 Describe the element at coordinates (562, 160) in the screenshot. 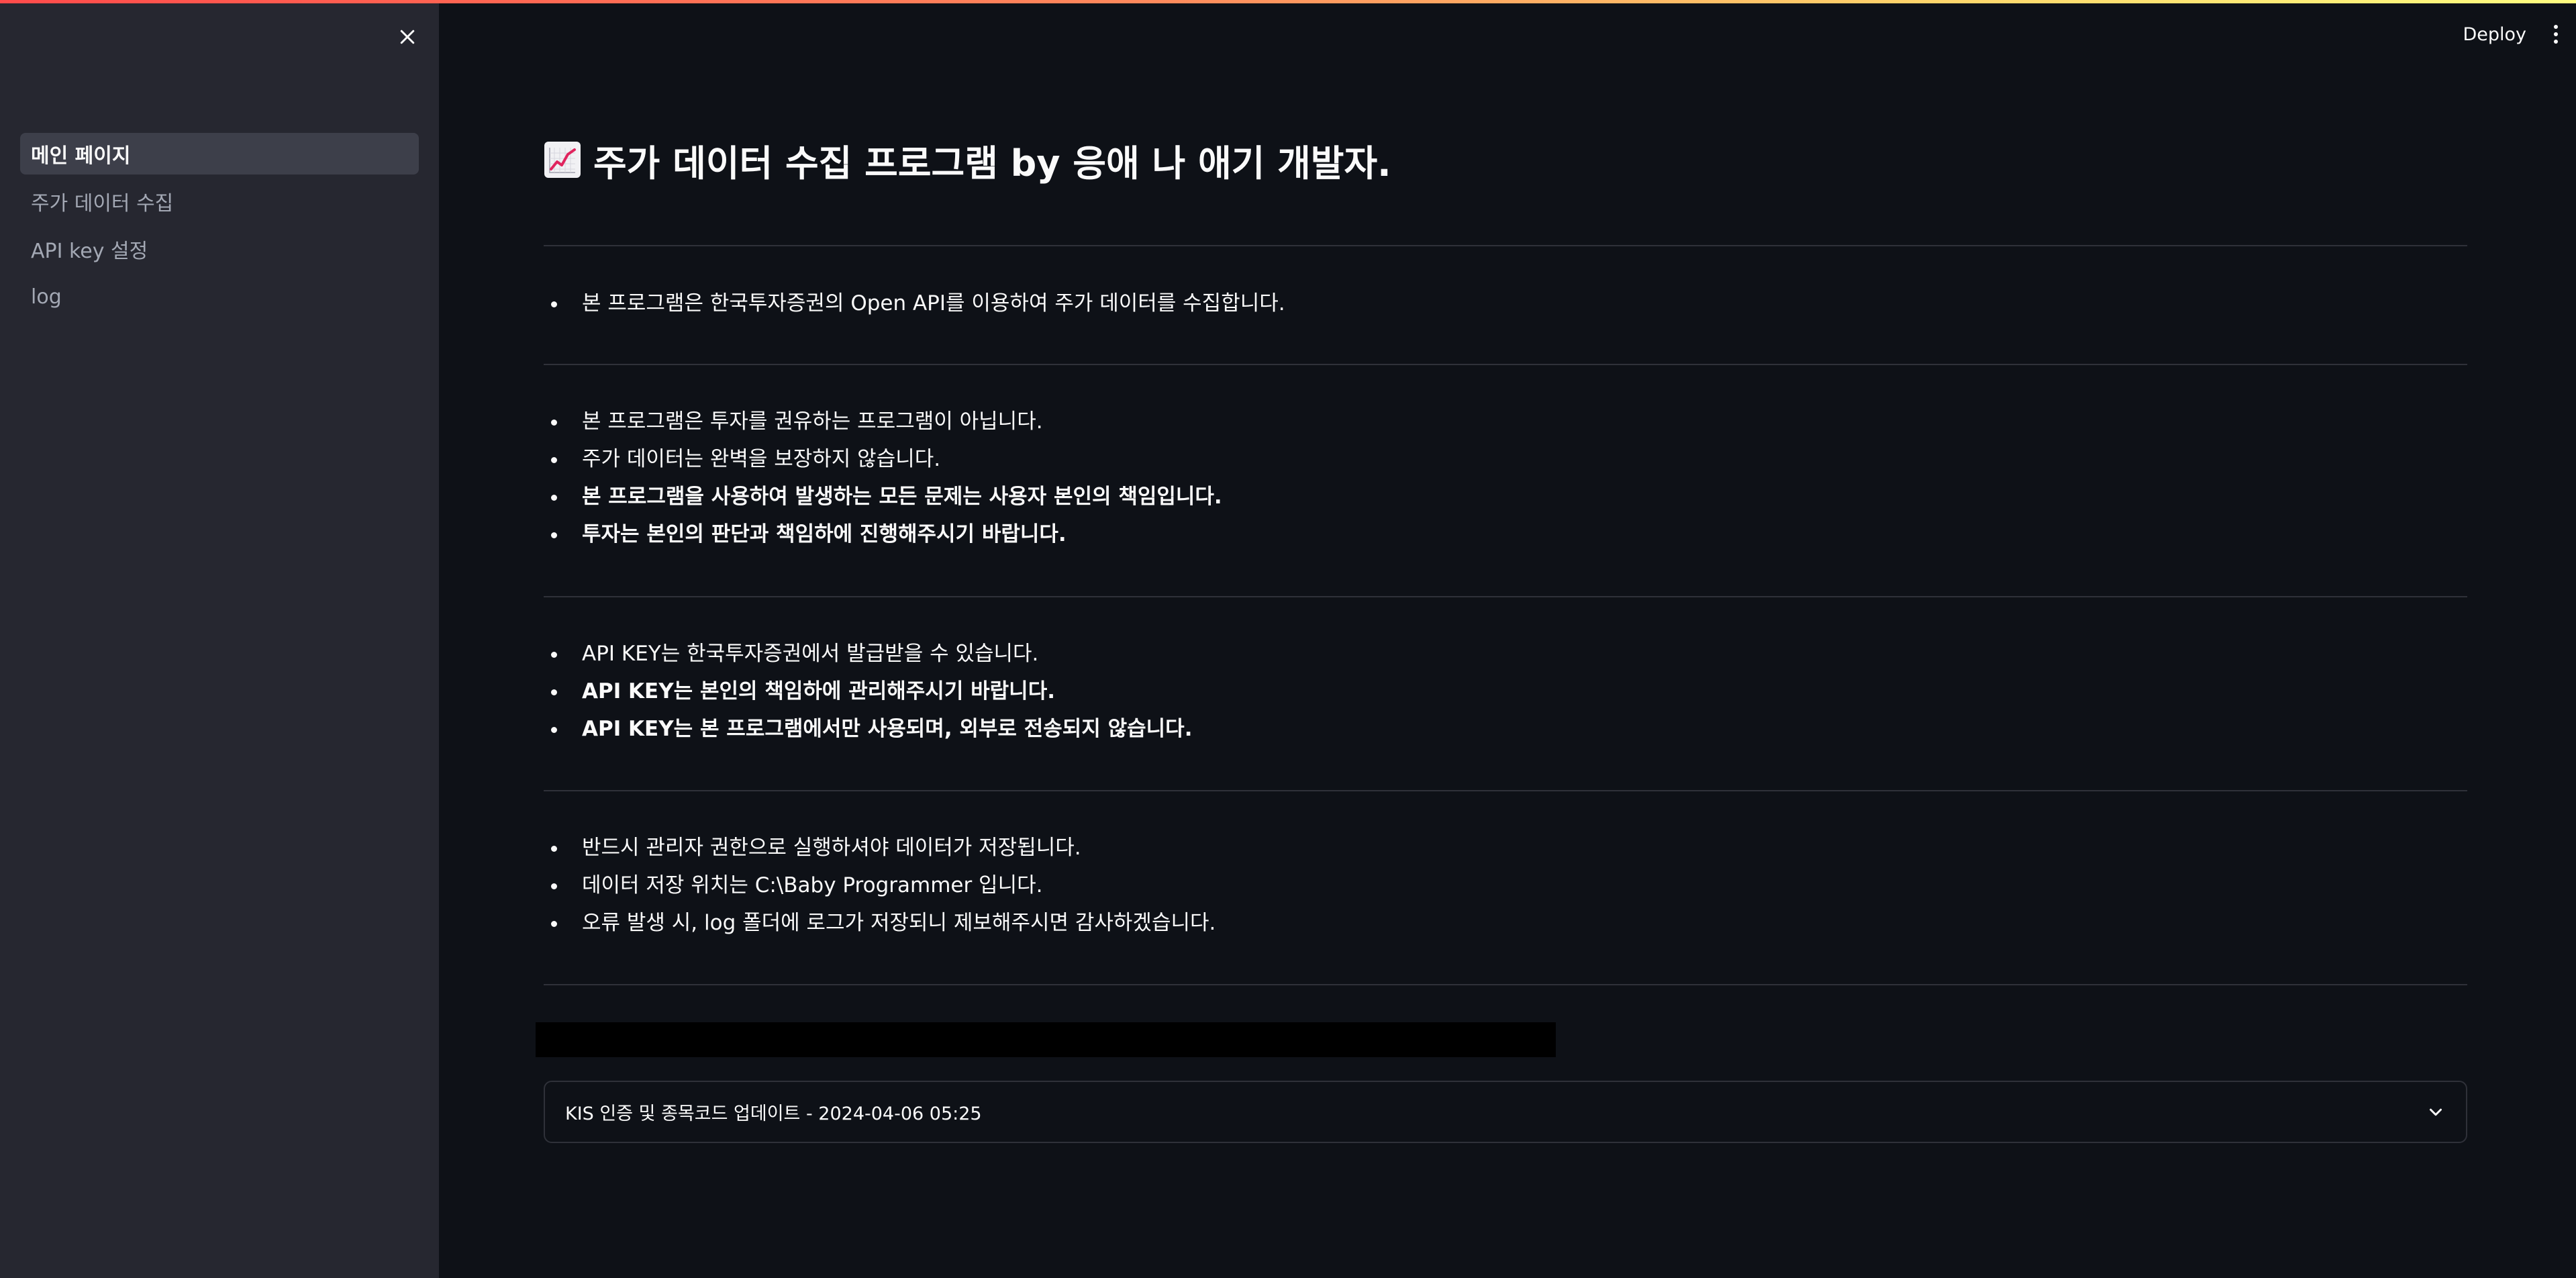

I see `chart-increasing-icon` at that location.